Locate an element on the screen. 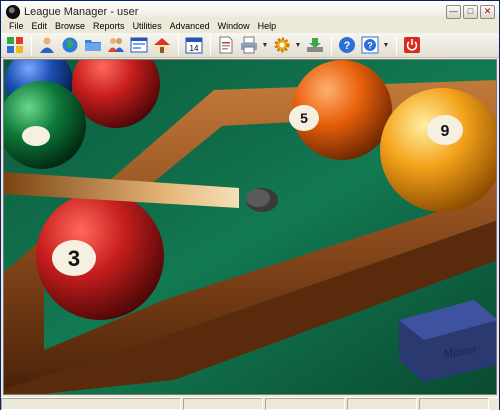  menu-utilities: Utilities is located at coordinates (147, 26).